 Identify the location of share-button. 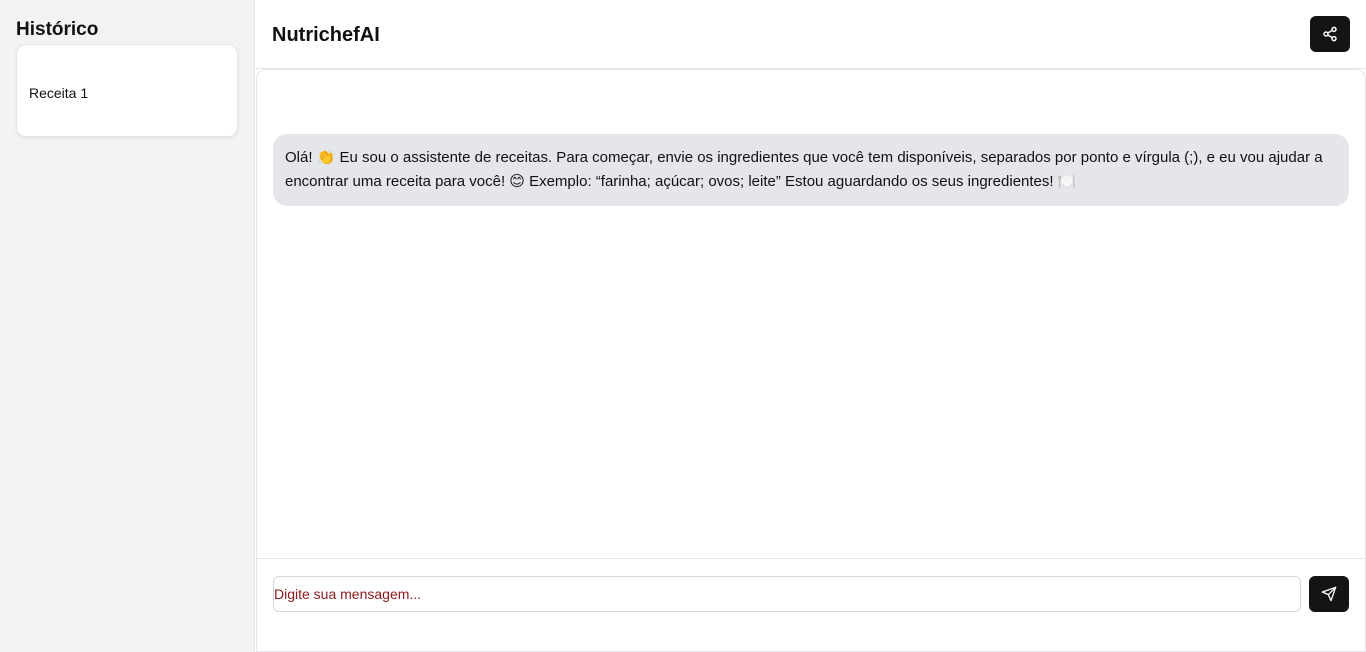
(1330, 34).